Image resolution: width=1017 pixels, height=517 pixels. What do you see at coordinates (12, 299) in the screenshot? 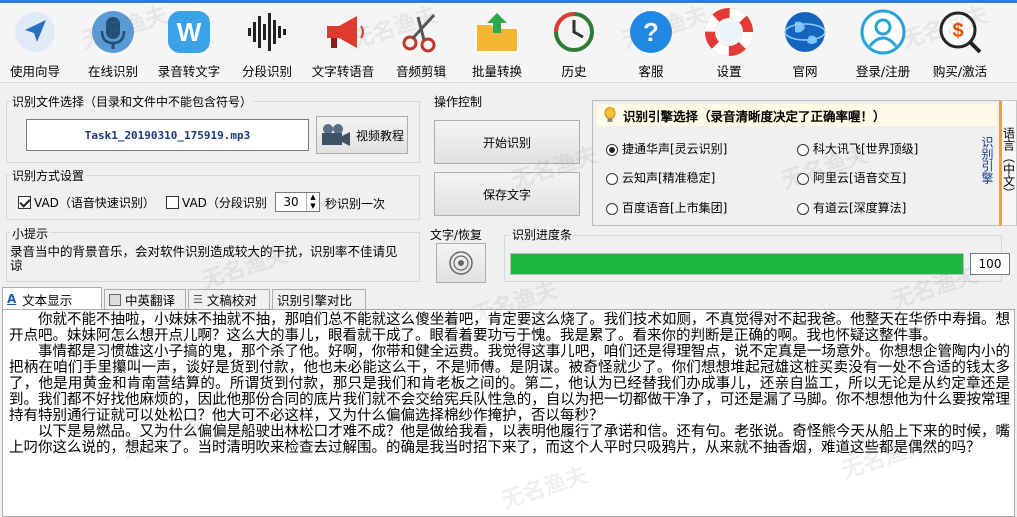
I see `text-a-icon: A` at bounding box center [12, 299].